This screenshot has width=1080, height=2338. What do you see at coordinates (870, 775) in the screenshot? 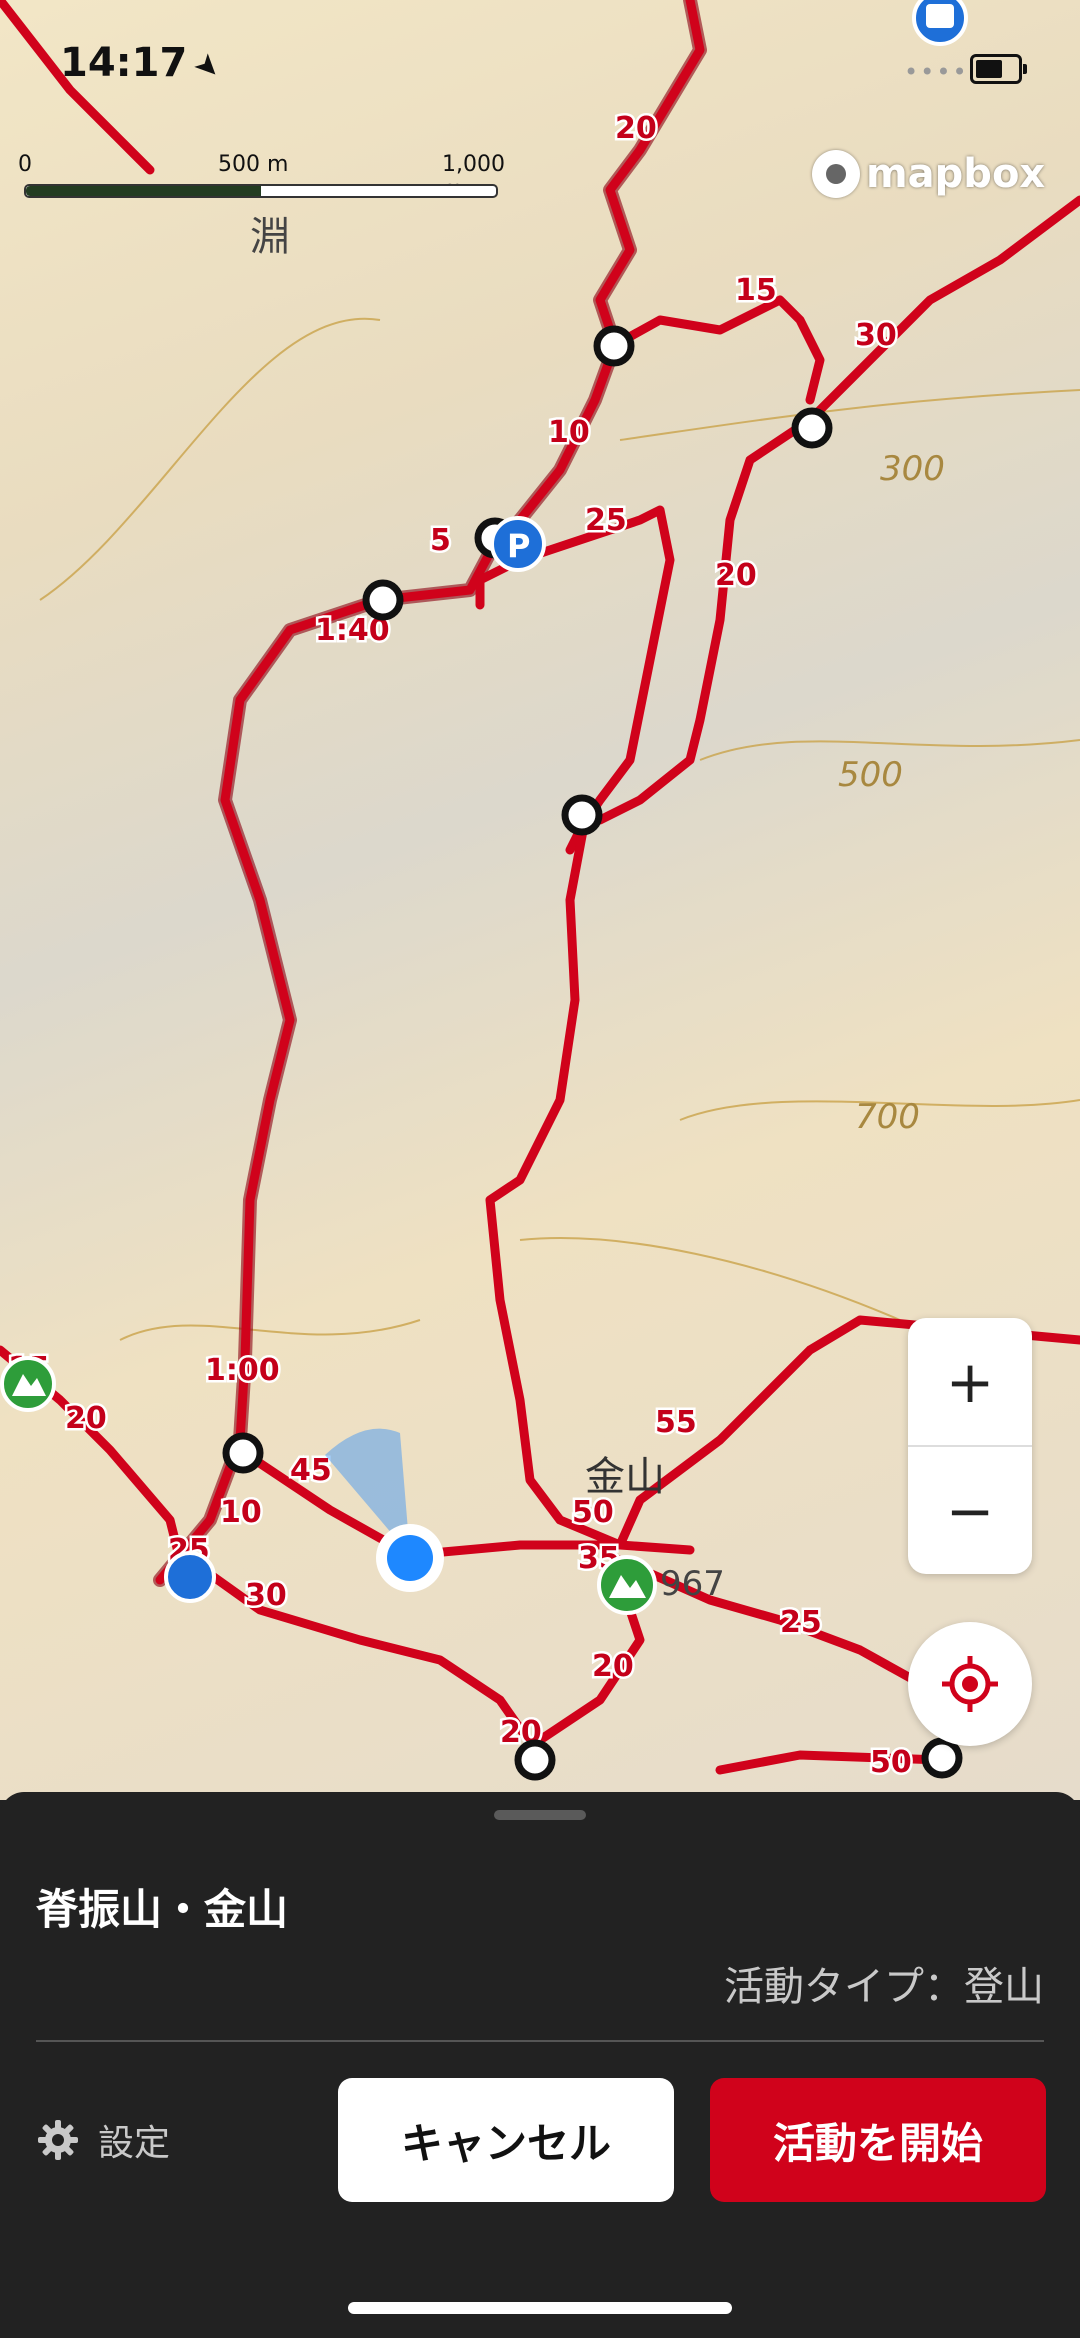
I see `contour-label-500: 500` at bounding box center [870, 775].